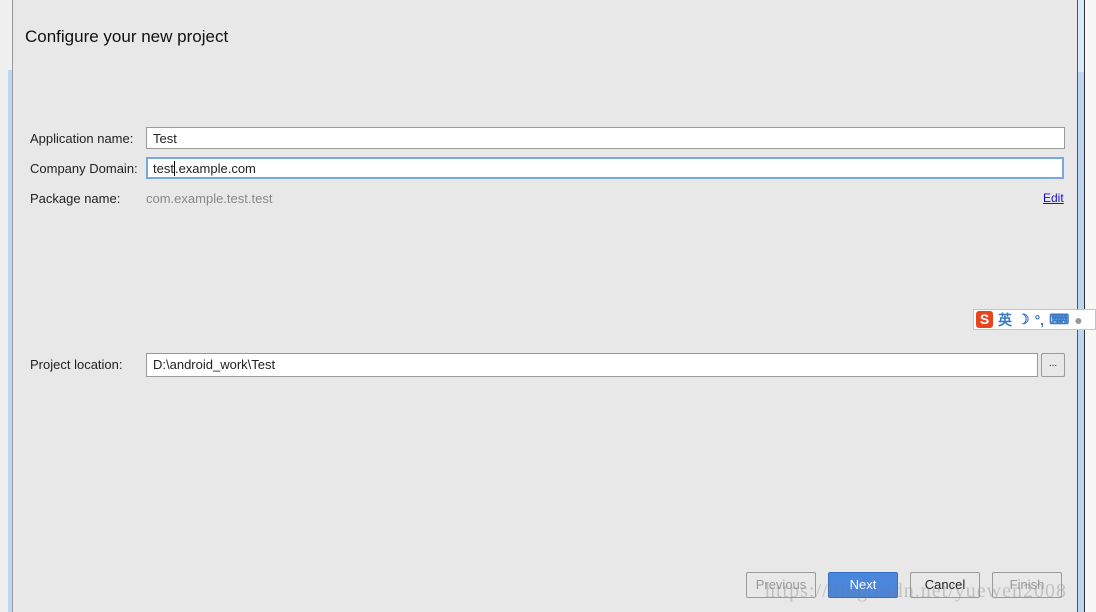 The image size is (1096, 612). I want to click on right-window-edge, so click(1086, 306).